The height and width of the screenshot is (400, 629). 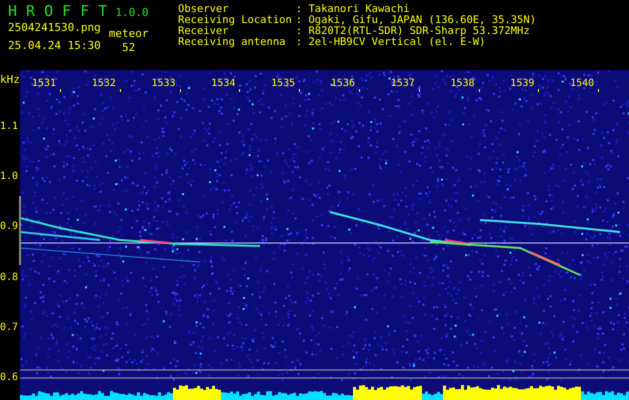 What do you see at coordinates (402, 84) in the screenshot?
I see `x-axis-label: 1537` at bounding box center [402, 84].